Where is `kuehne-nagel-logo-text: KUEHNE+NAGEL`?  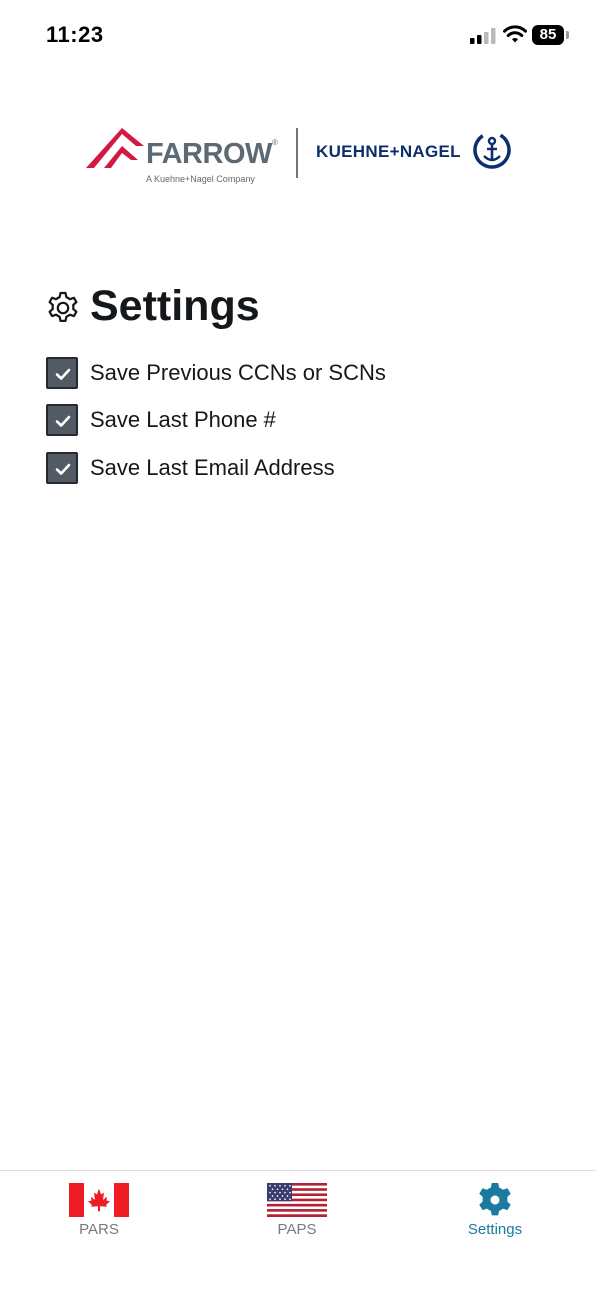
kuehne-nagel-logo-text: KUEHNE+NAGEL is located at coordinates (388, 151).